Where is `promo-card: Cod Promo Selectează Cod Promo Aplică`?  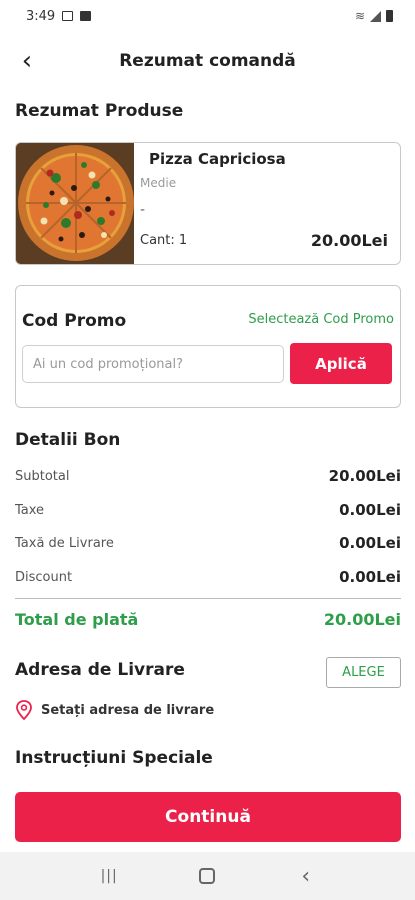
promo-card: Cod Promo Selectează Cod Promo Aplică is located at coordinates (208, 346).